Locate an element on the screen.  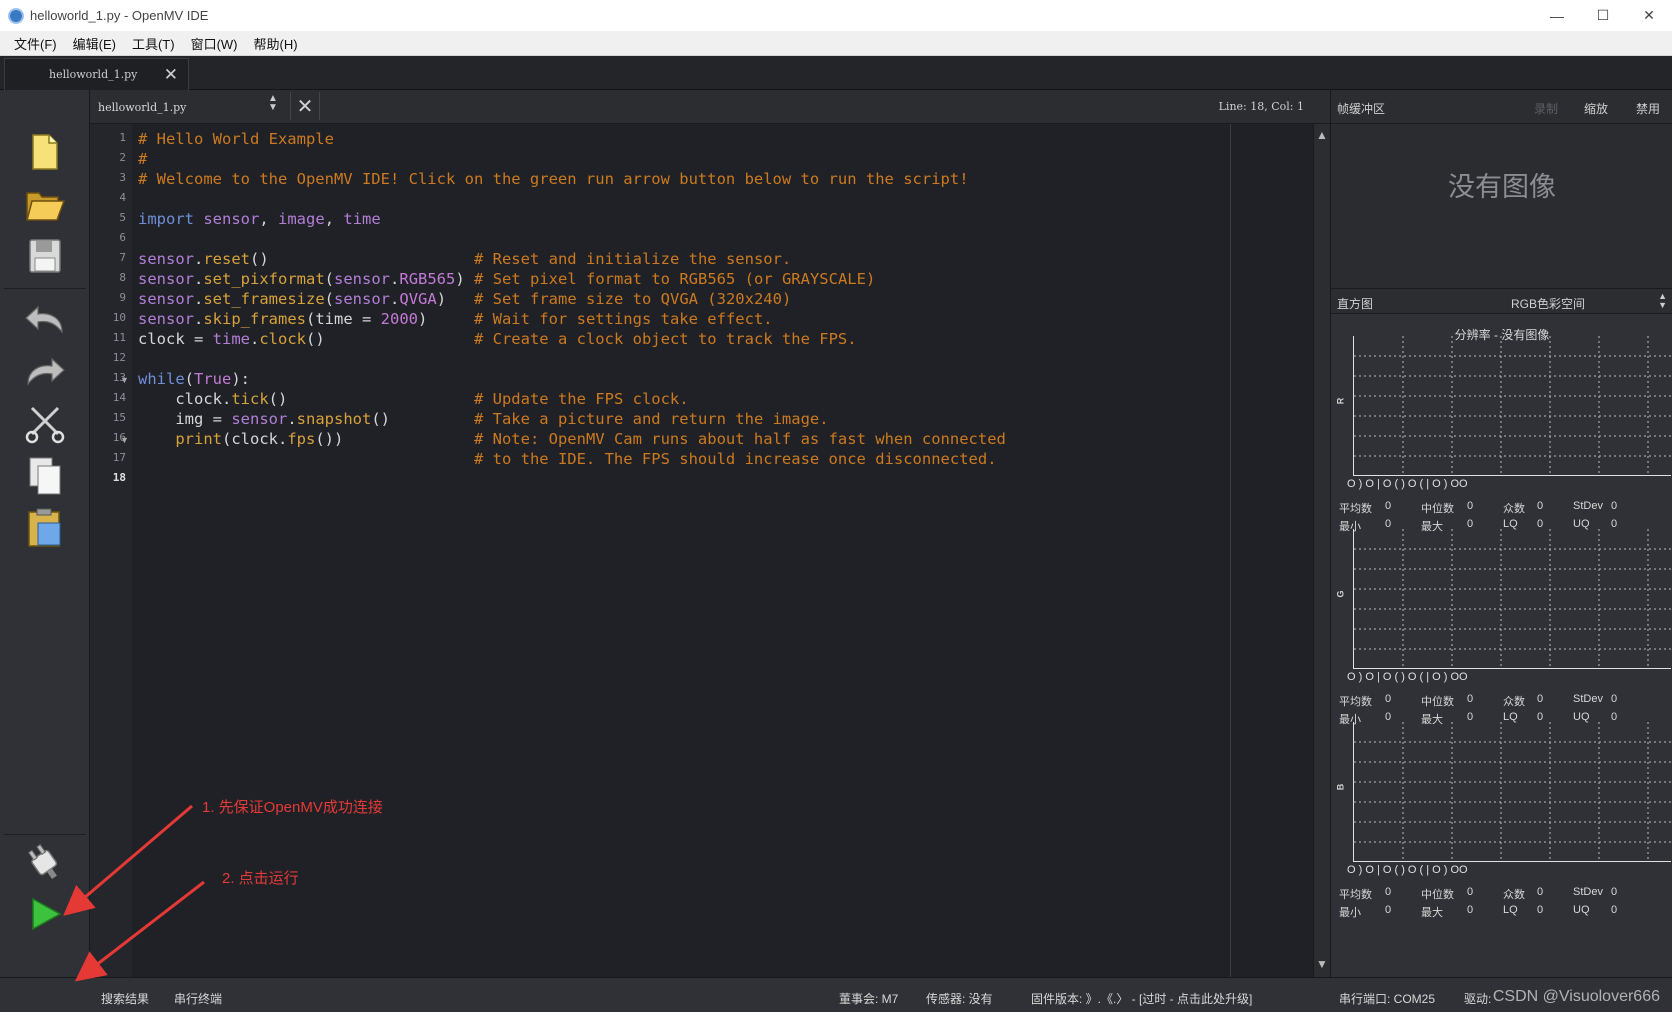
maximize-button: ☐ is located at coordinates (1603, 15).